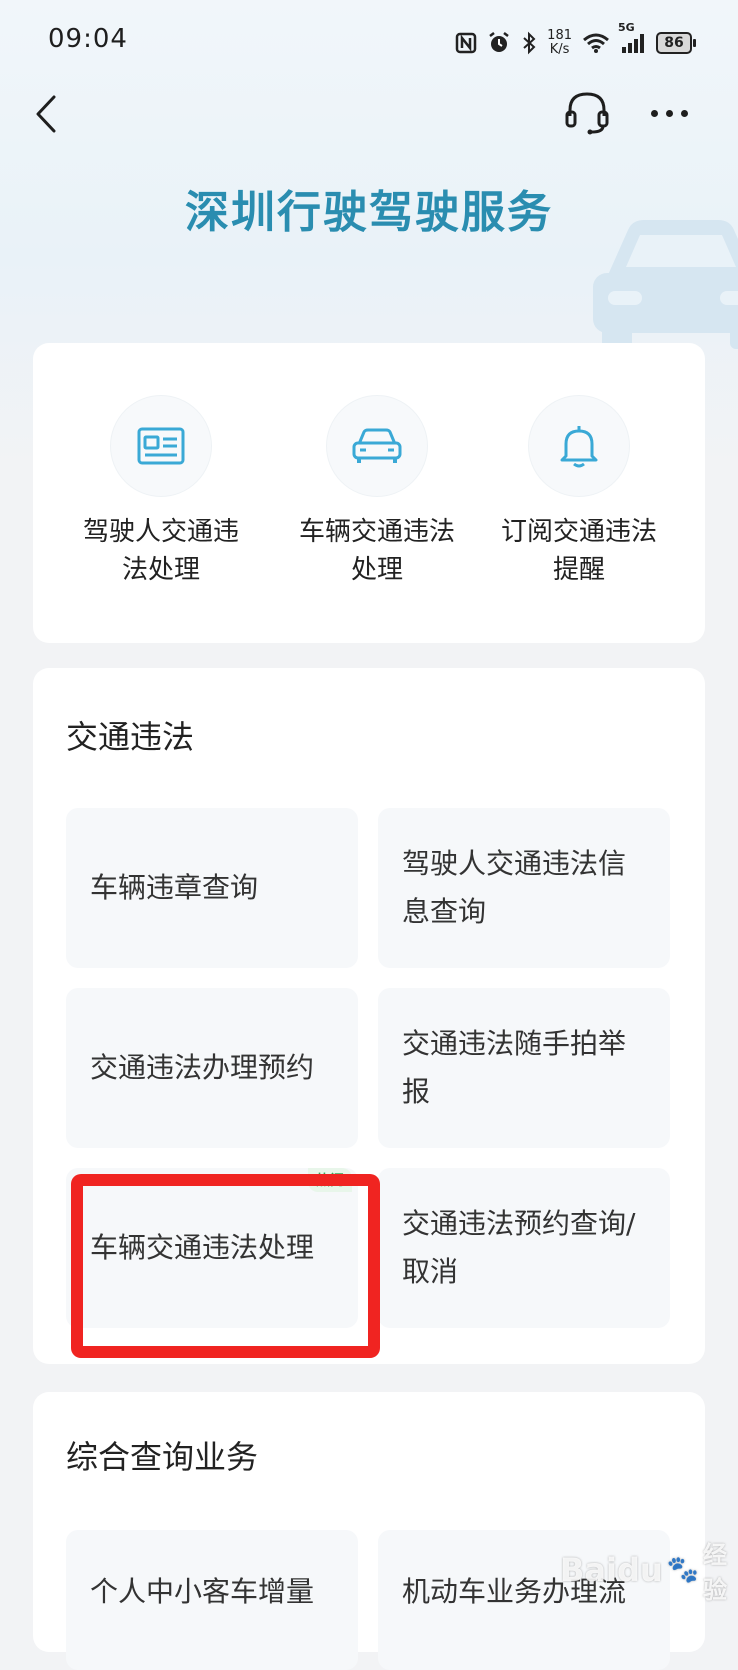 The width and height of the screenshot is (738, 1670). Describe the element at coordinates (376, 551) in the screenshot. I see `quick-action-label: 车辆交通违法处理` at that location.